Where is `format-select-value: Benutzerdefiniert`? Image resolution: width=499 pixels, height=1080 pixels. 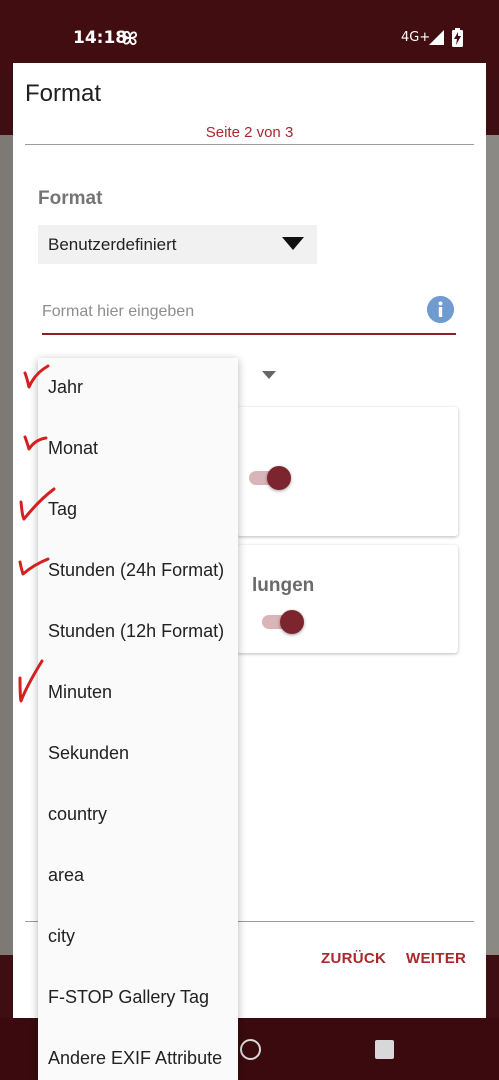
format-select-value: Benutzerdefiniert is located at coordinates (112, 244).